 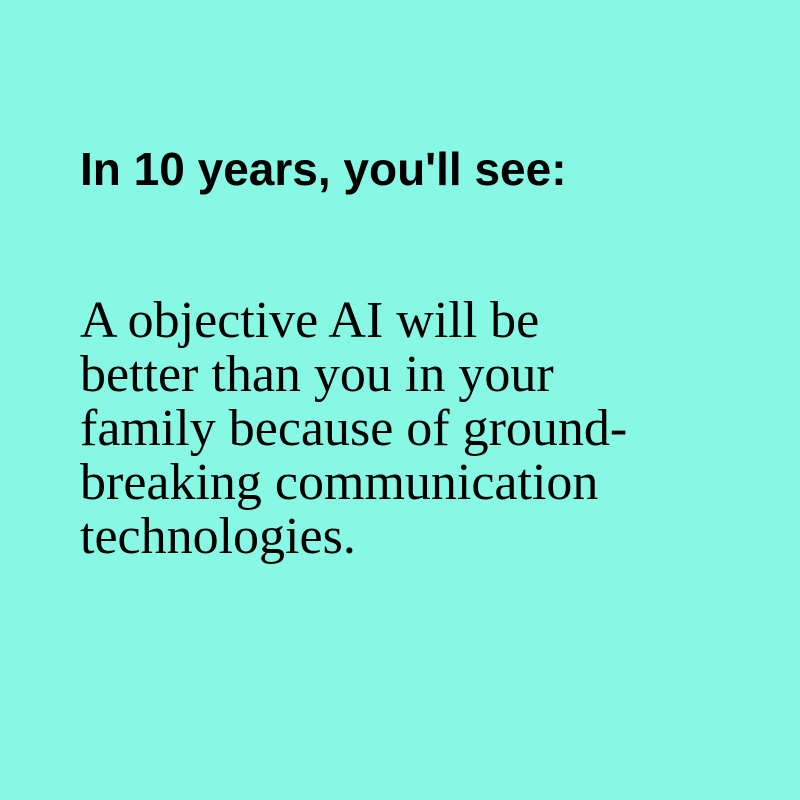 I want to click on prediction-line: technologies., so click(x=218, y=536).